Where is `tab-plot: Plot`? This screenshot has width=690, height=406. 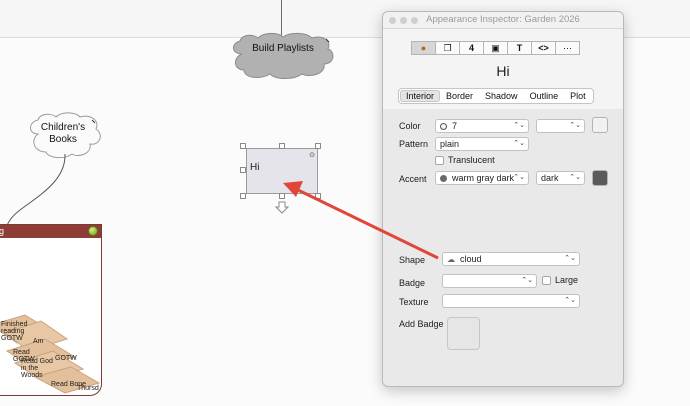 tab-plot: Plot is located at coordinates (578, 96).